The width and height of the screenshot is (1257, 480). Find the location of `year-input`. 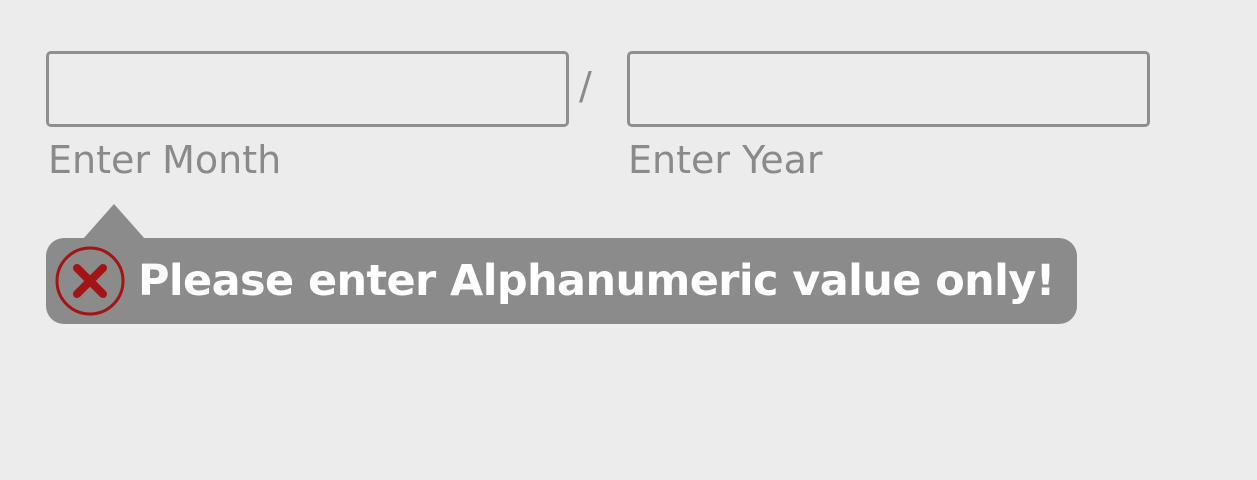

year-input is located at coordinates (888, 89).